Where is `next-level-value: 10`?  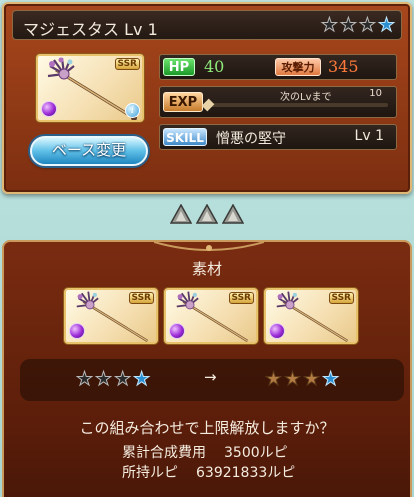 next-level-value: 10 is located at coordinates (375, 93).